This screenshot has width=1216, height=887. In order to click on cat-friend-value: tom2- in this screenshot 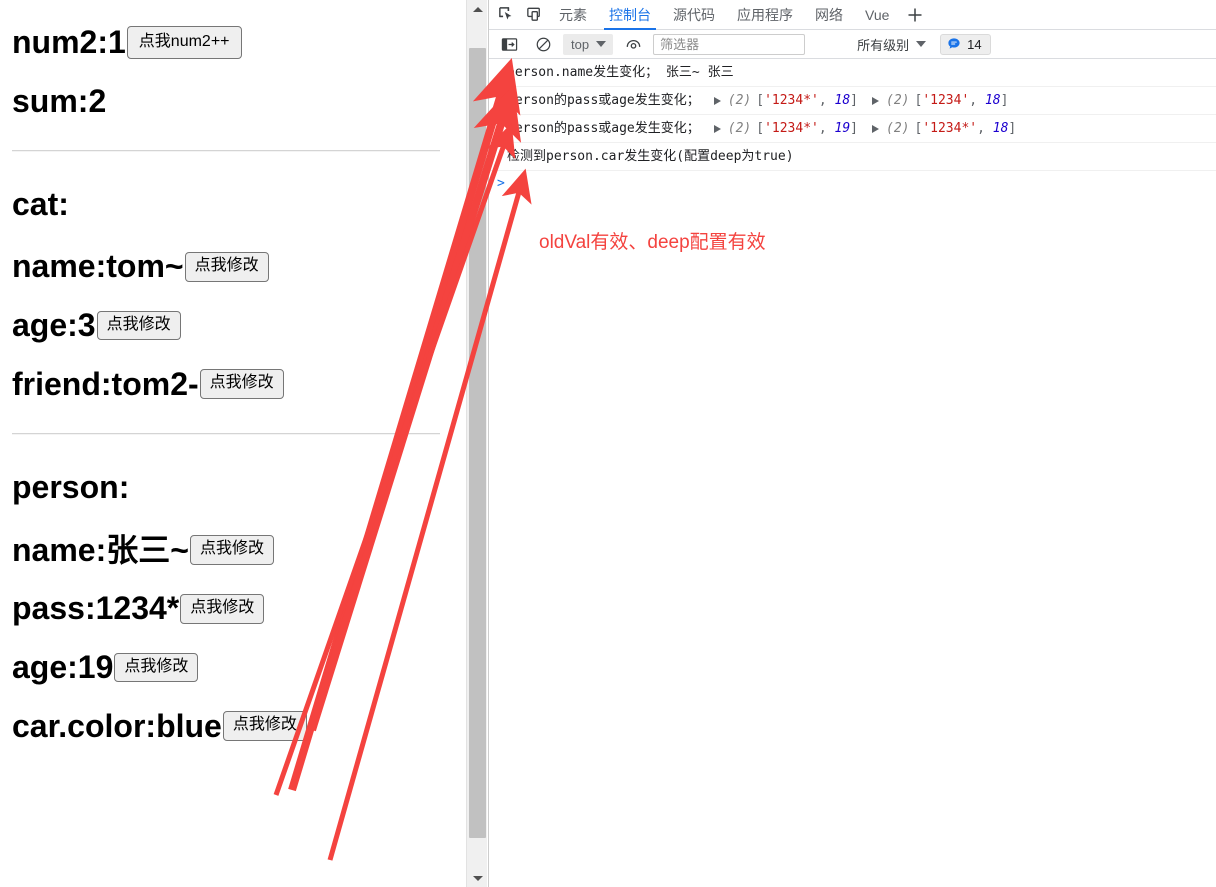, I will do `click(155, 383)`.